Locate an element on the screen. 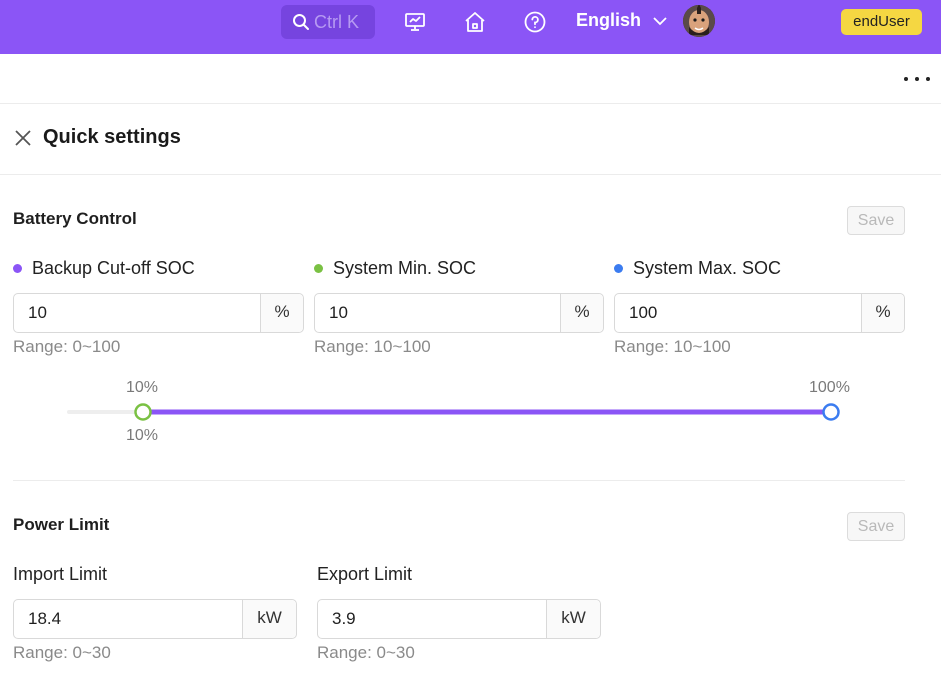 The image size is (941, 676). section-divider is located at coordinates (459, 480).